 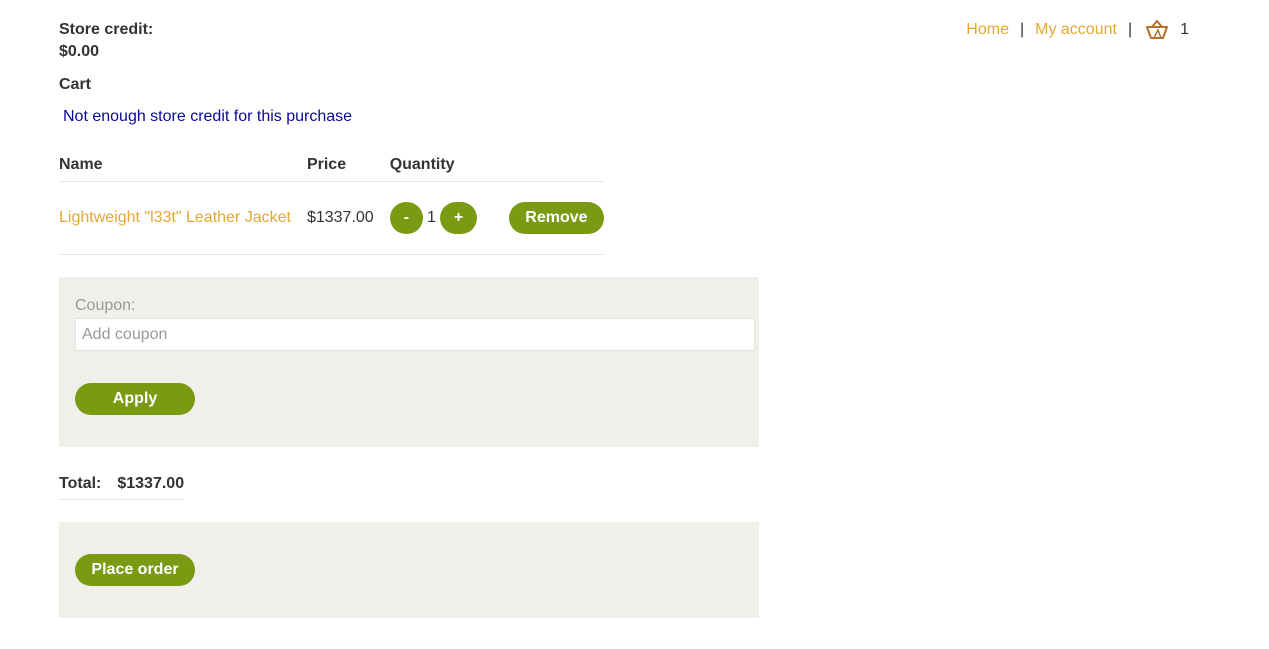 What do you see at coordinates (175, 217) in the screenshot?
I see `product-link: Lightweight "l33t" Leather Jacket` at bounding box center [175, 217].